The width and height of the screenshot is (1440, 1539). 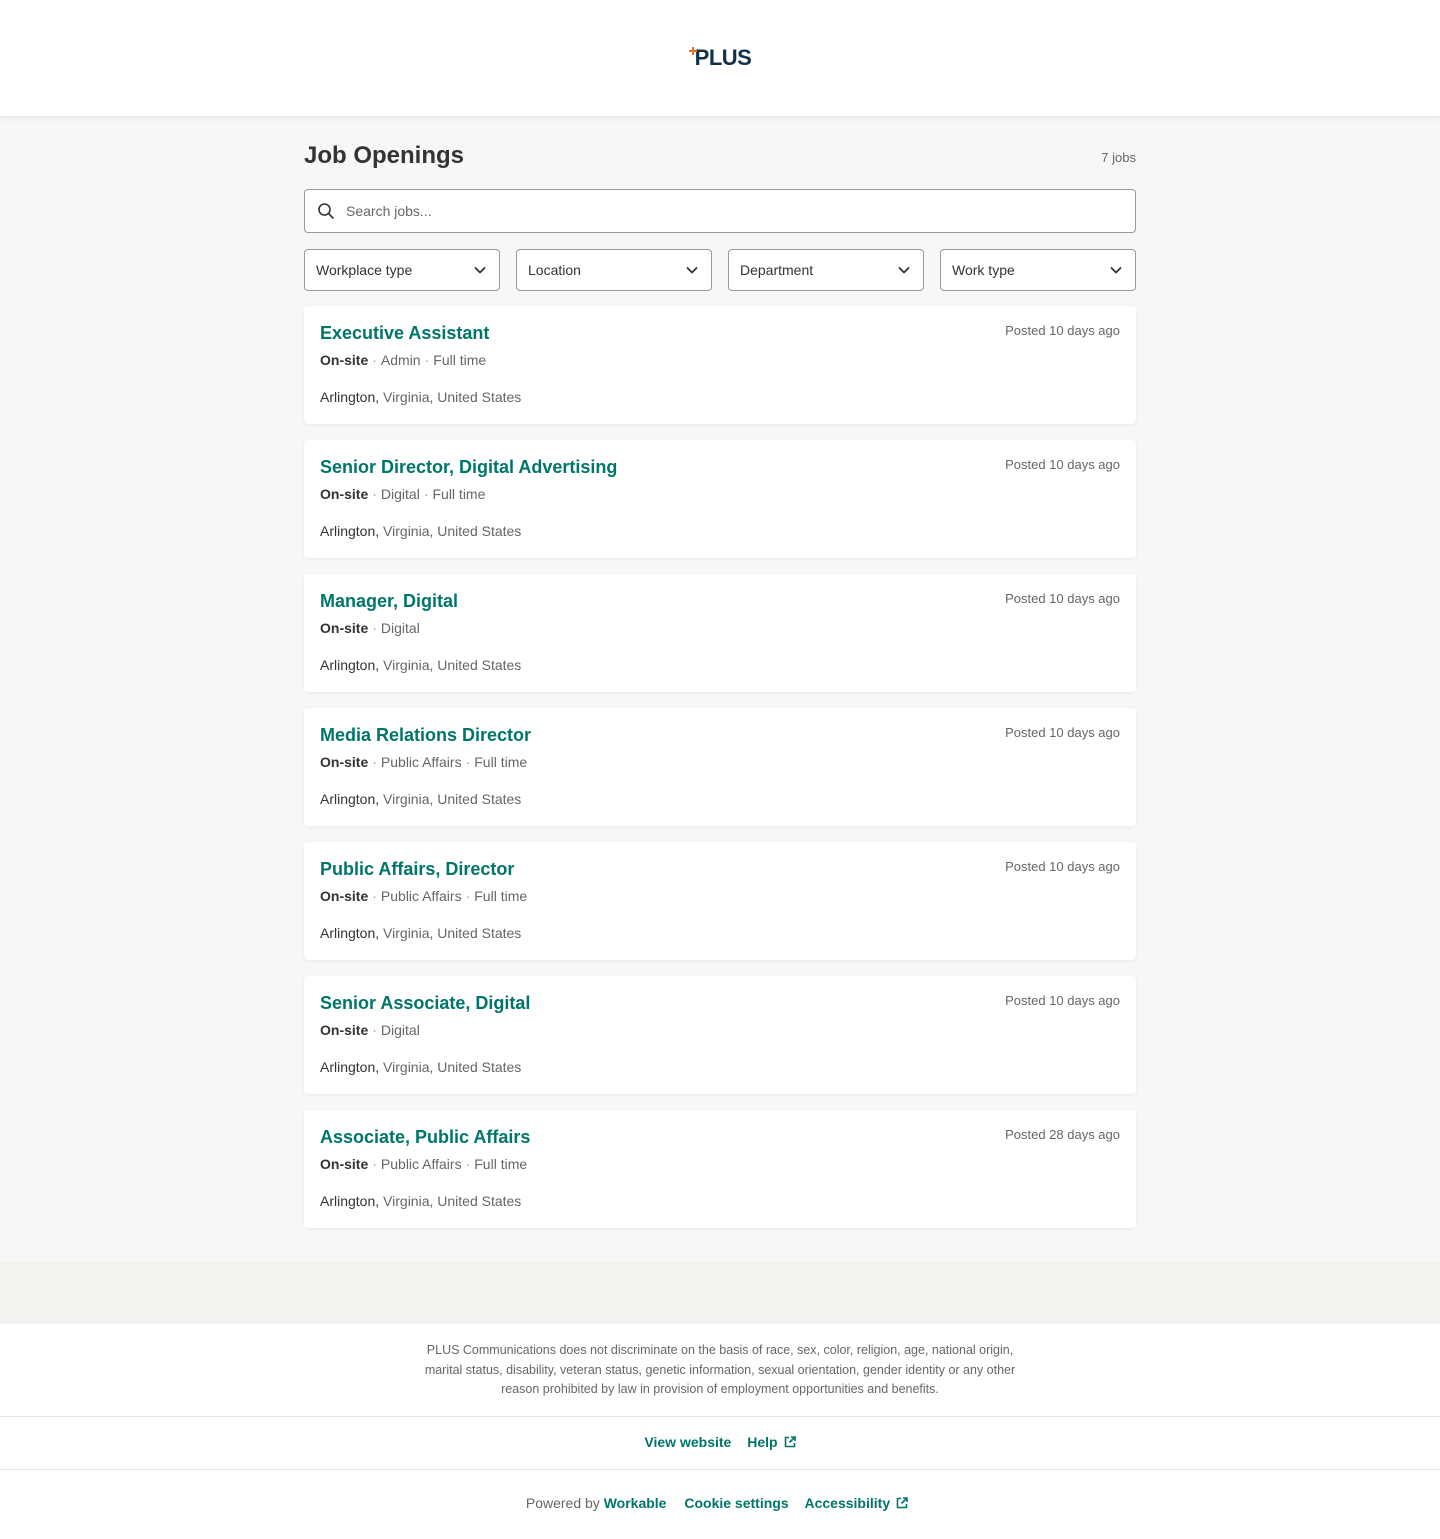 I want to click on filter-label: Work type, so click(x=983, y=270).